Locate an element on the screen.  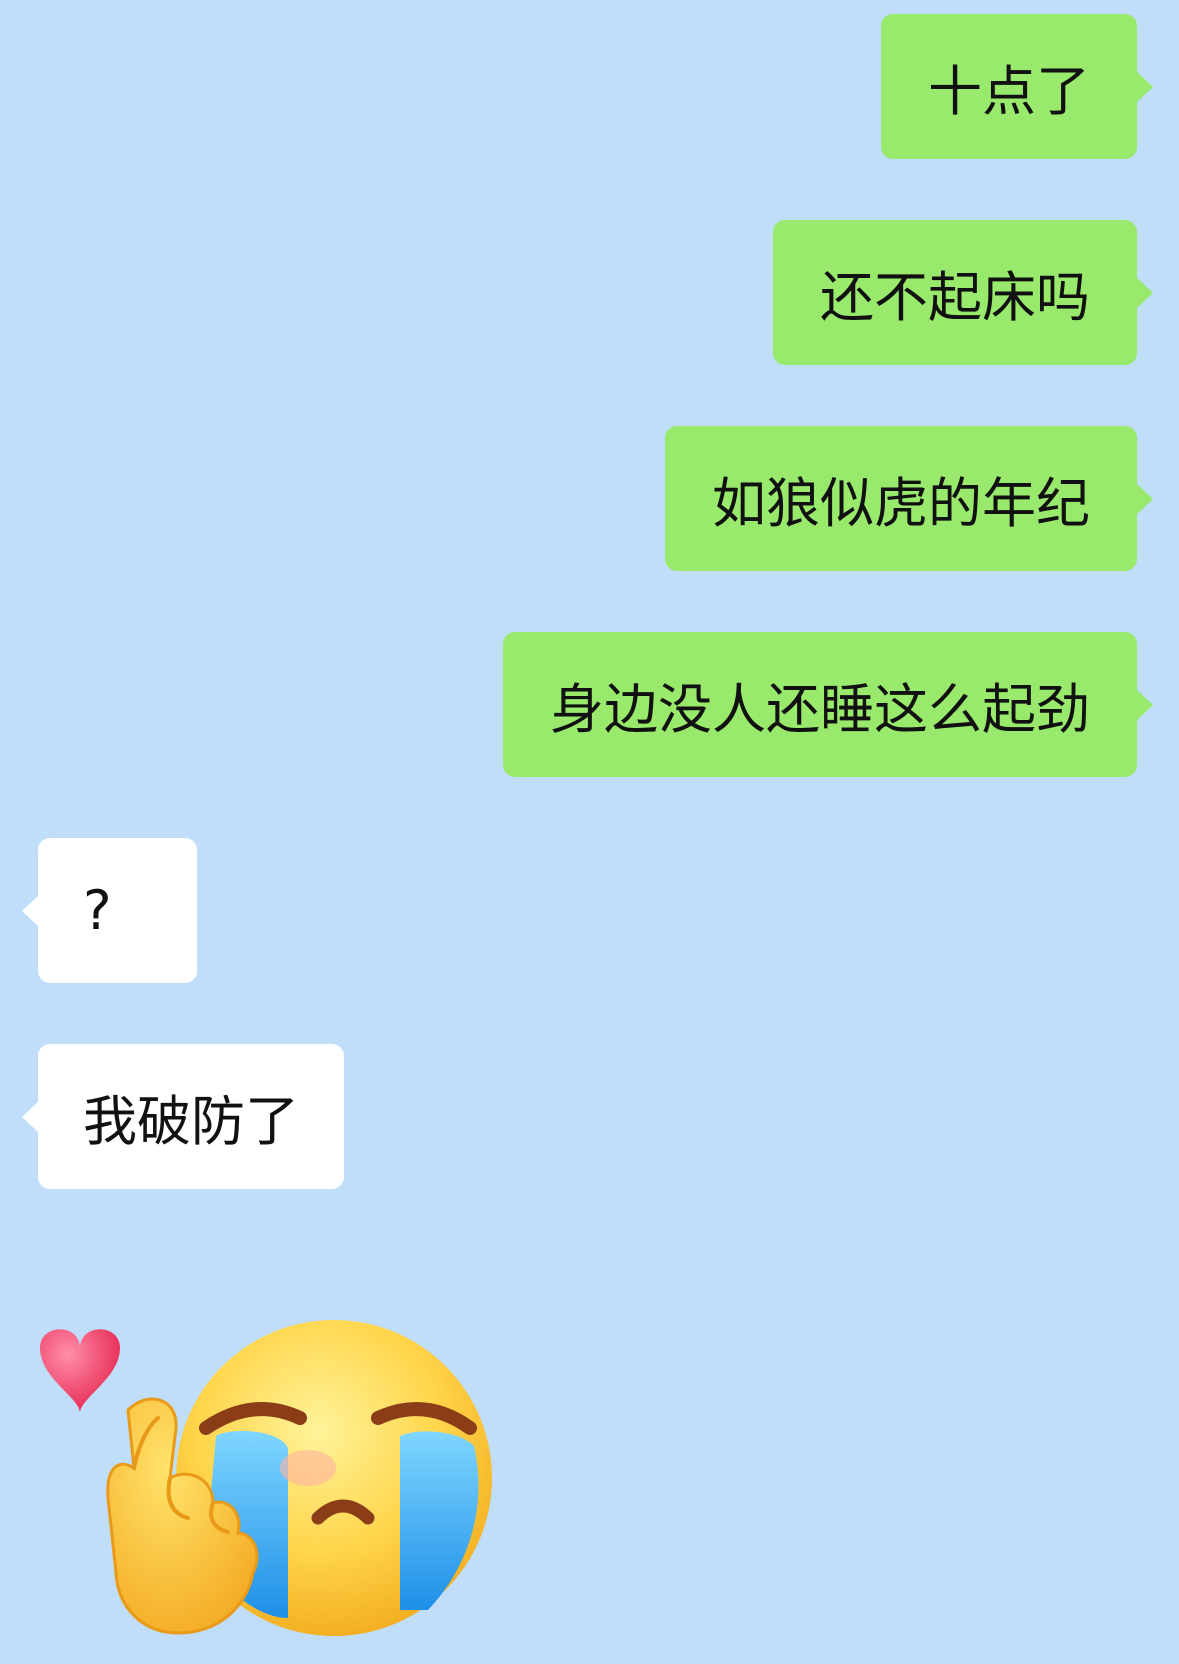
message-bubble-sent: 身边没人还睡这么起劲 is located at coordinates (828, 704).